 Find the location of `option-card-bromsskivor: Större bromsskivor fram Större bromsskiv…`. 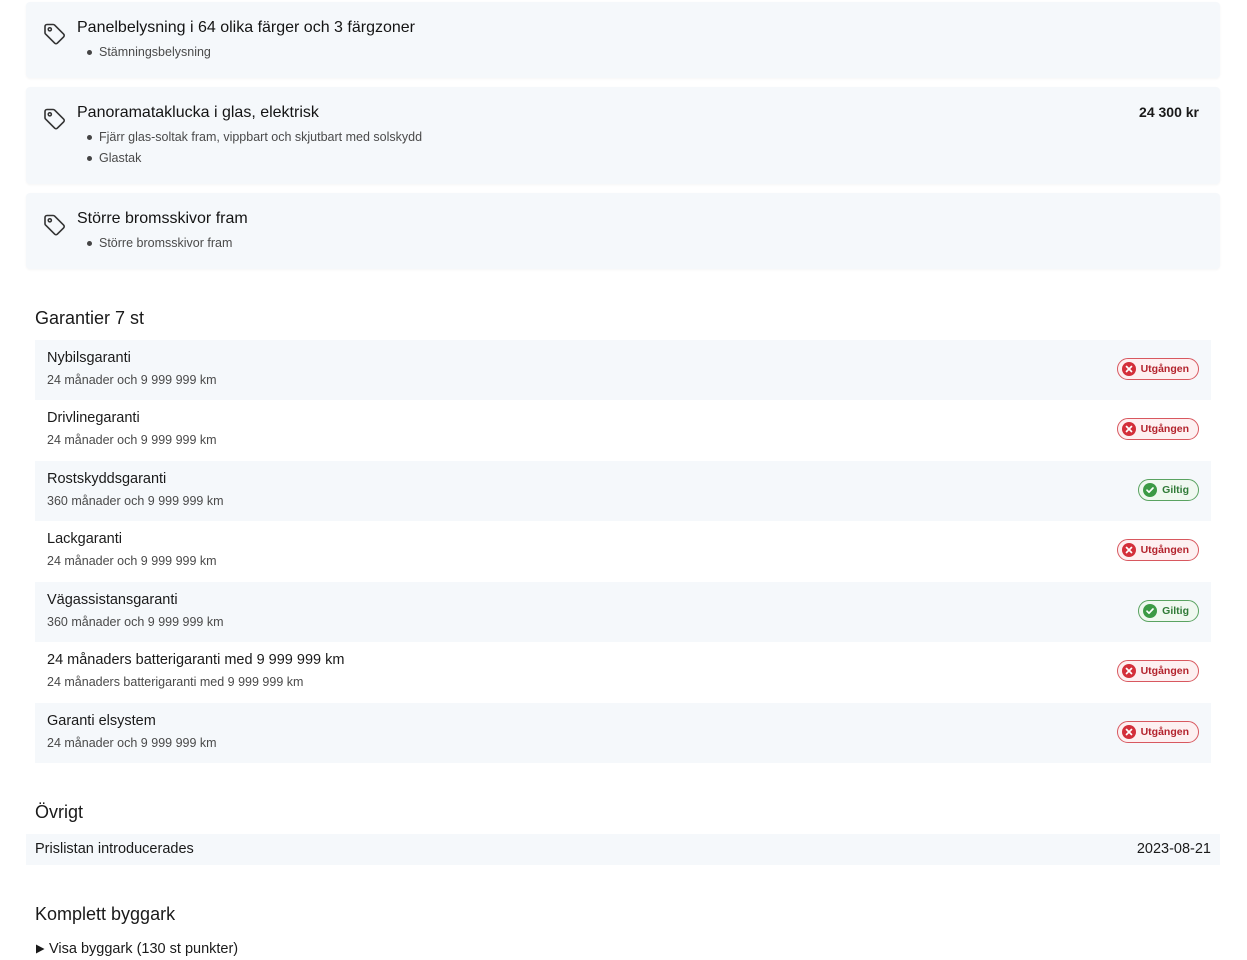

option-card-bromsskivor: Större bromsskivor fram Större bromsskiv… is located at coordinates (623, 231).